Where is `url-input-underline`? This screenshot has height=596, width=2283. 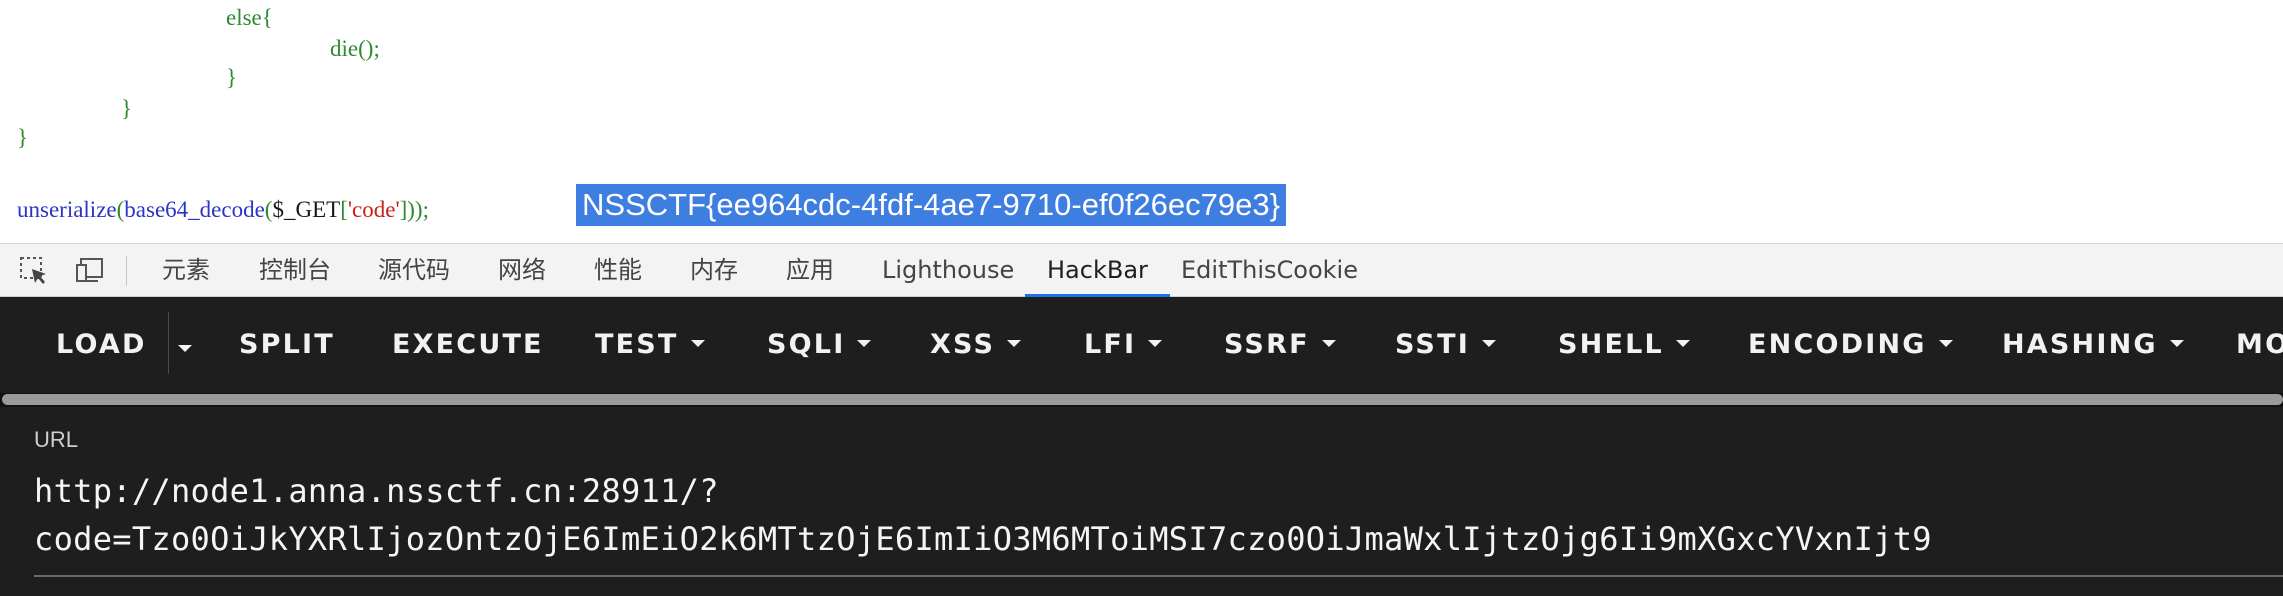 url-input-underline is located at coordinates (1158, 576).